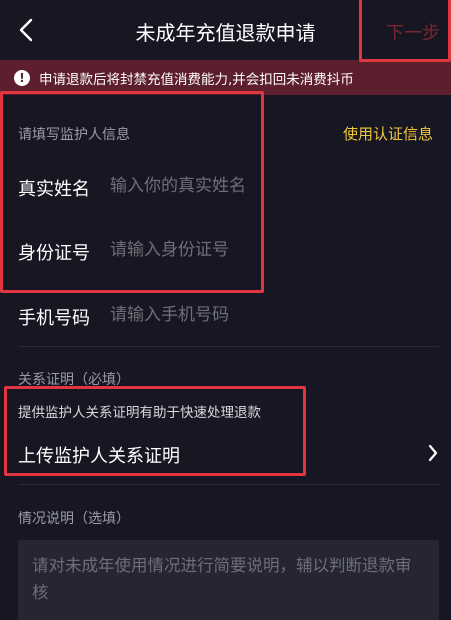 The height and width of the screenshot is (620, 451). I want to click on chevron-left-icon, so click(26, 30).